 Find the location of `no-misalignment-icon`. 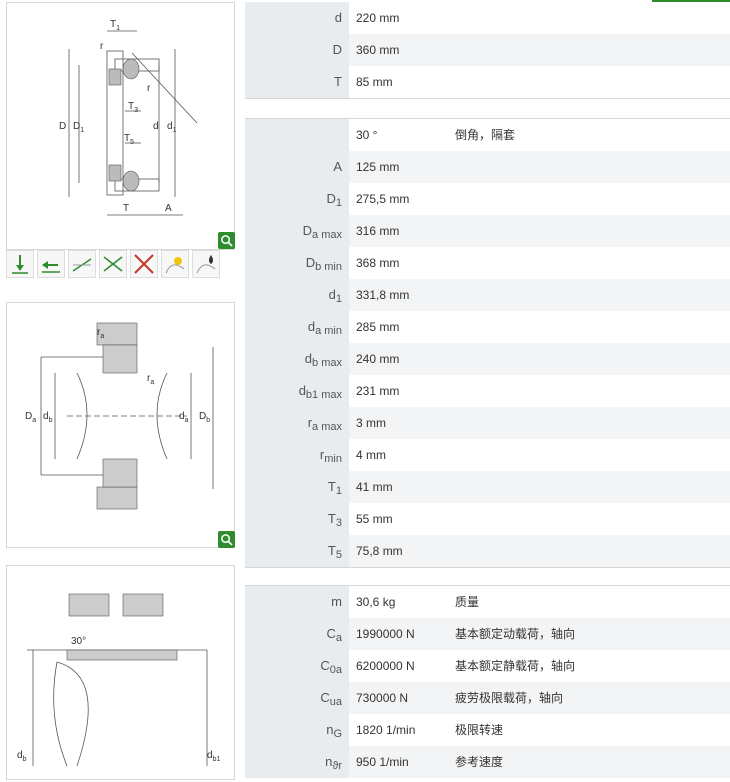

no-misalignment-icon is located at coordinates (144, 264).